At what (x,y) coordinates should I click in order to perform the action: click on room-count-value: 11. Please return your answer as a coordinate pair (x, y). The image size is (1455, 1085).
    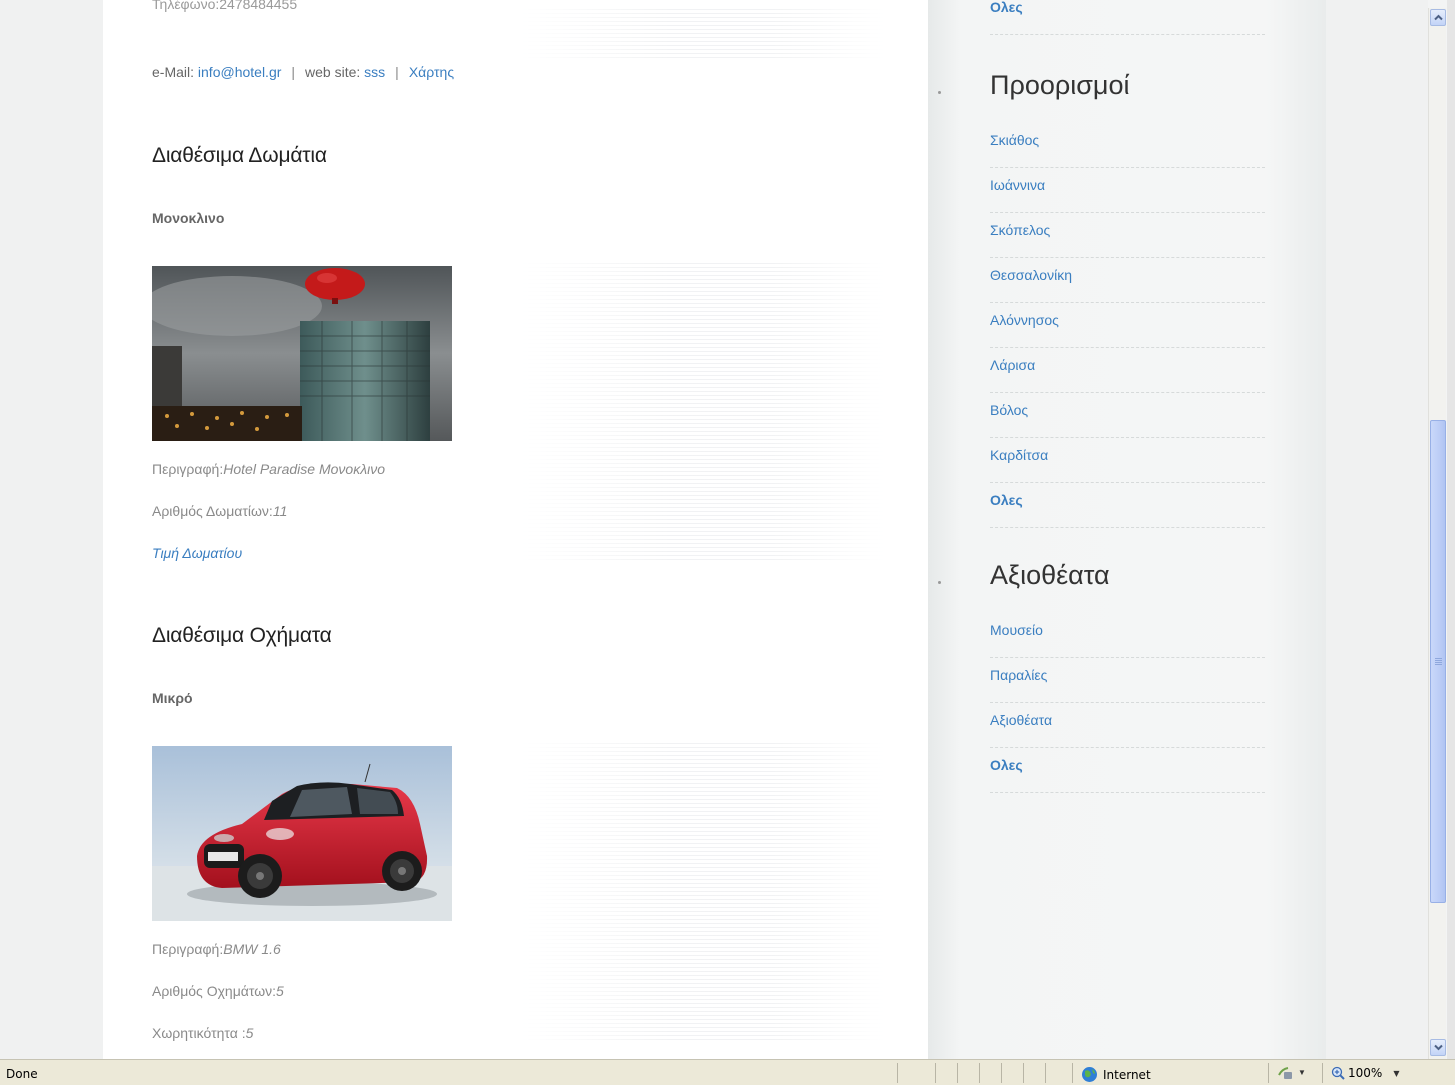
    Looking at the image, I should click on (280, 511).